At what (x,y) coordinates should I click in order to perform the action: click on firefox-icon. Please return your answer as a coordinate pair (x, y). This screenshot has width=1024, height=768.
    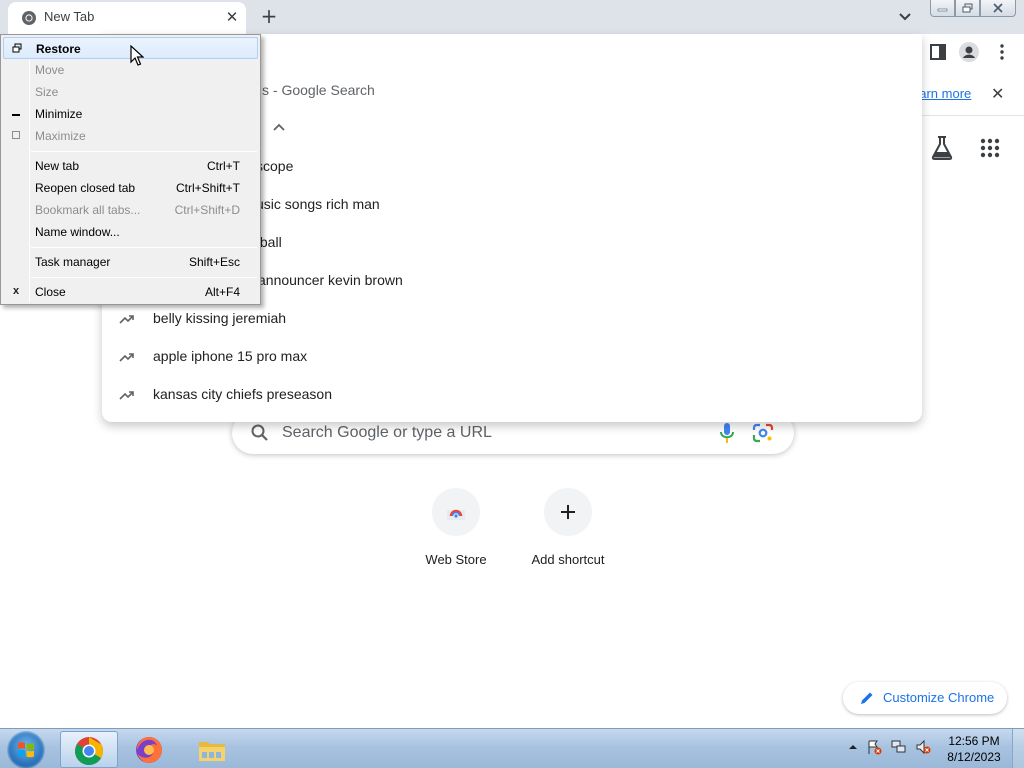
    Looking at the image, I should click on (149, 750).